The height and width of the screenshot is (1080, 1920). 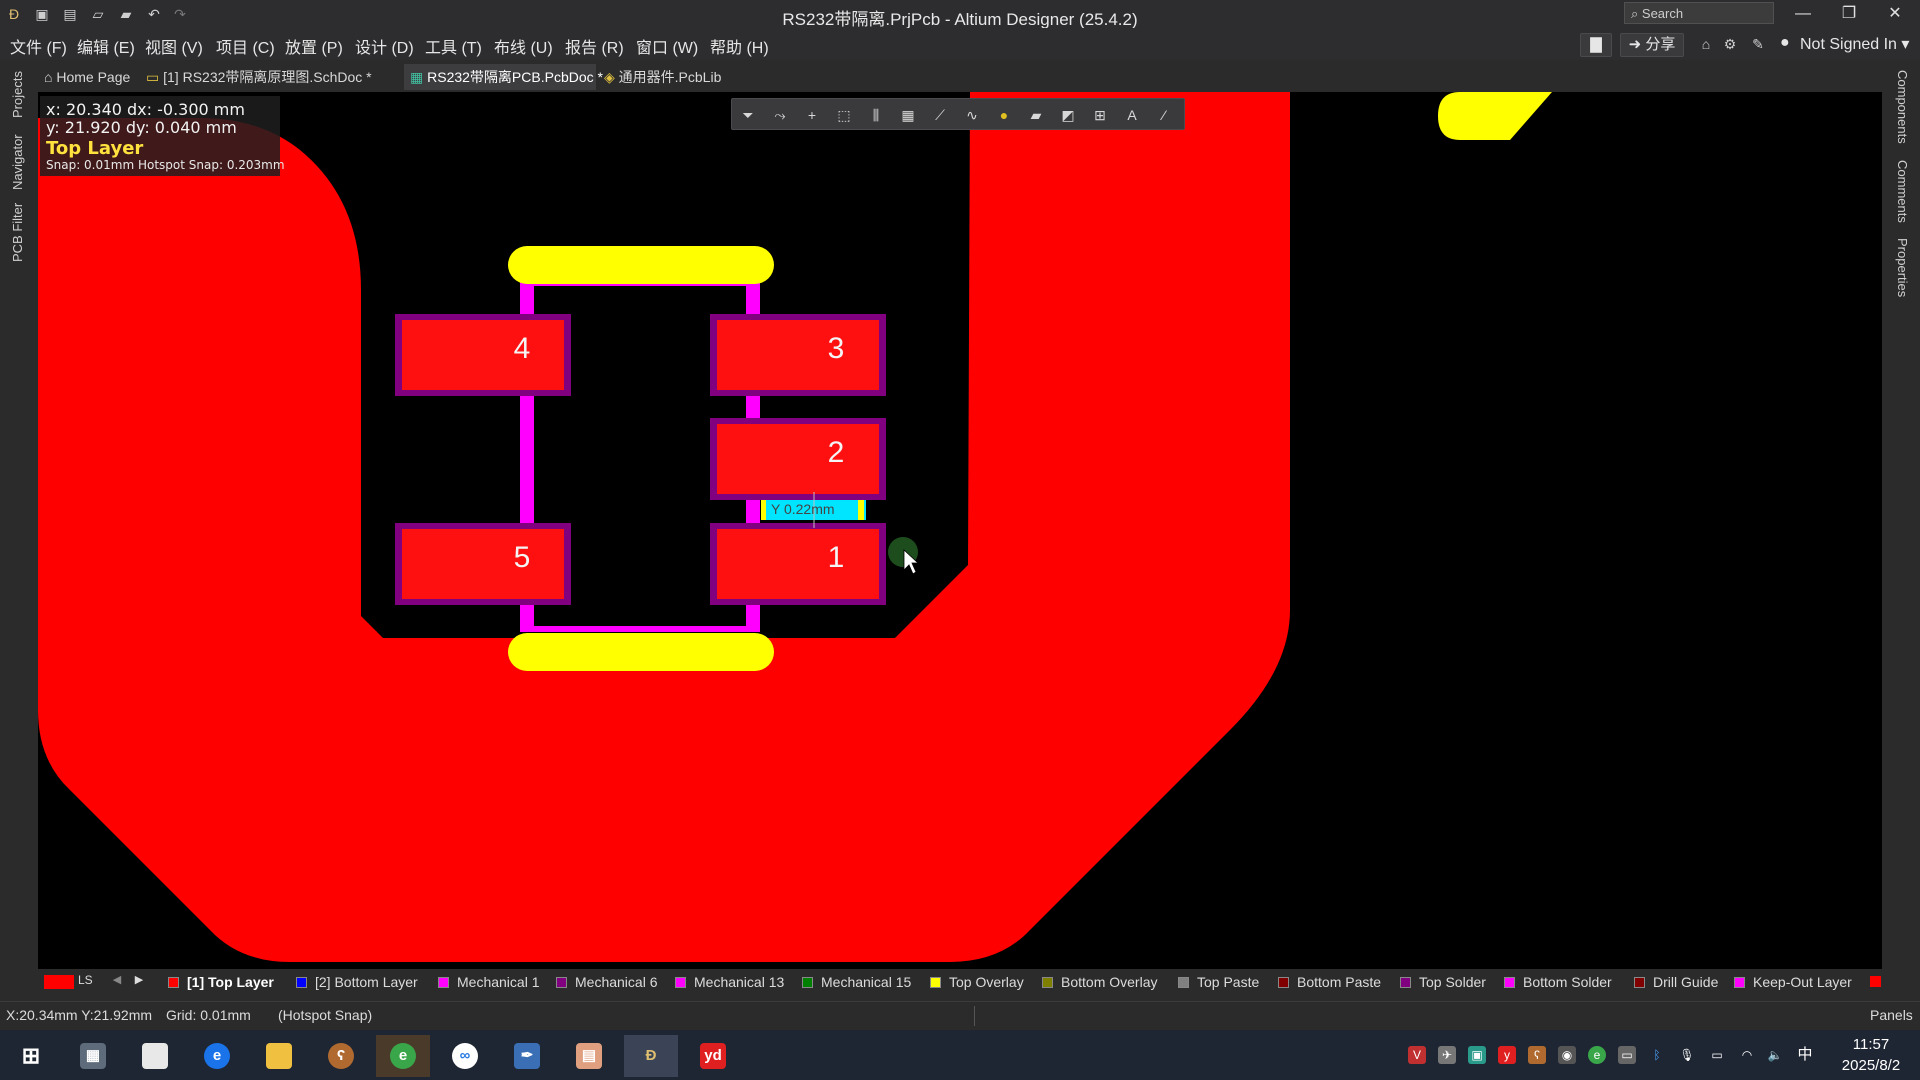 I want to click on minimize-button: —, so click(x=1803, y=14).